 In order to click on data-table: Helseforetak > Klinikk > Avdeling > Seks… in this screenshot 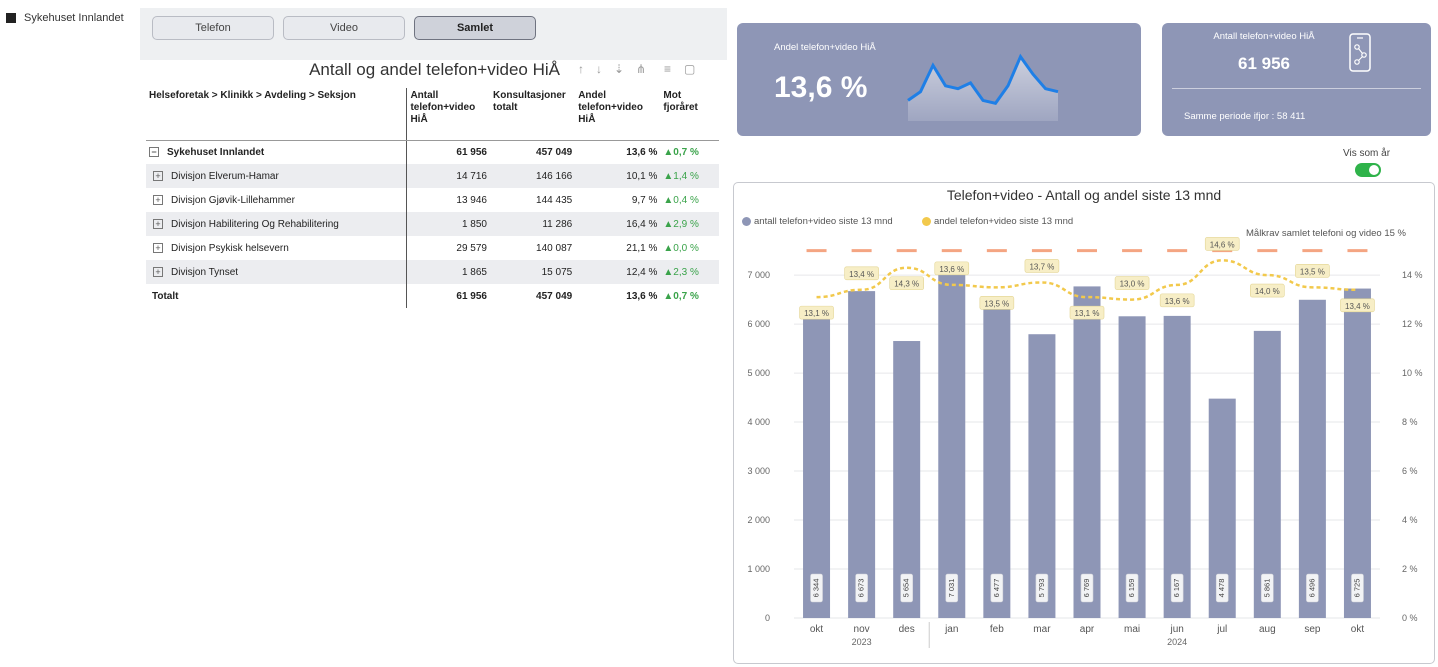, I will do `click(432, 198)`.